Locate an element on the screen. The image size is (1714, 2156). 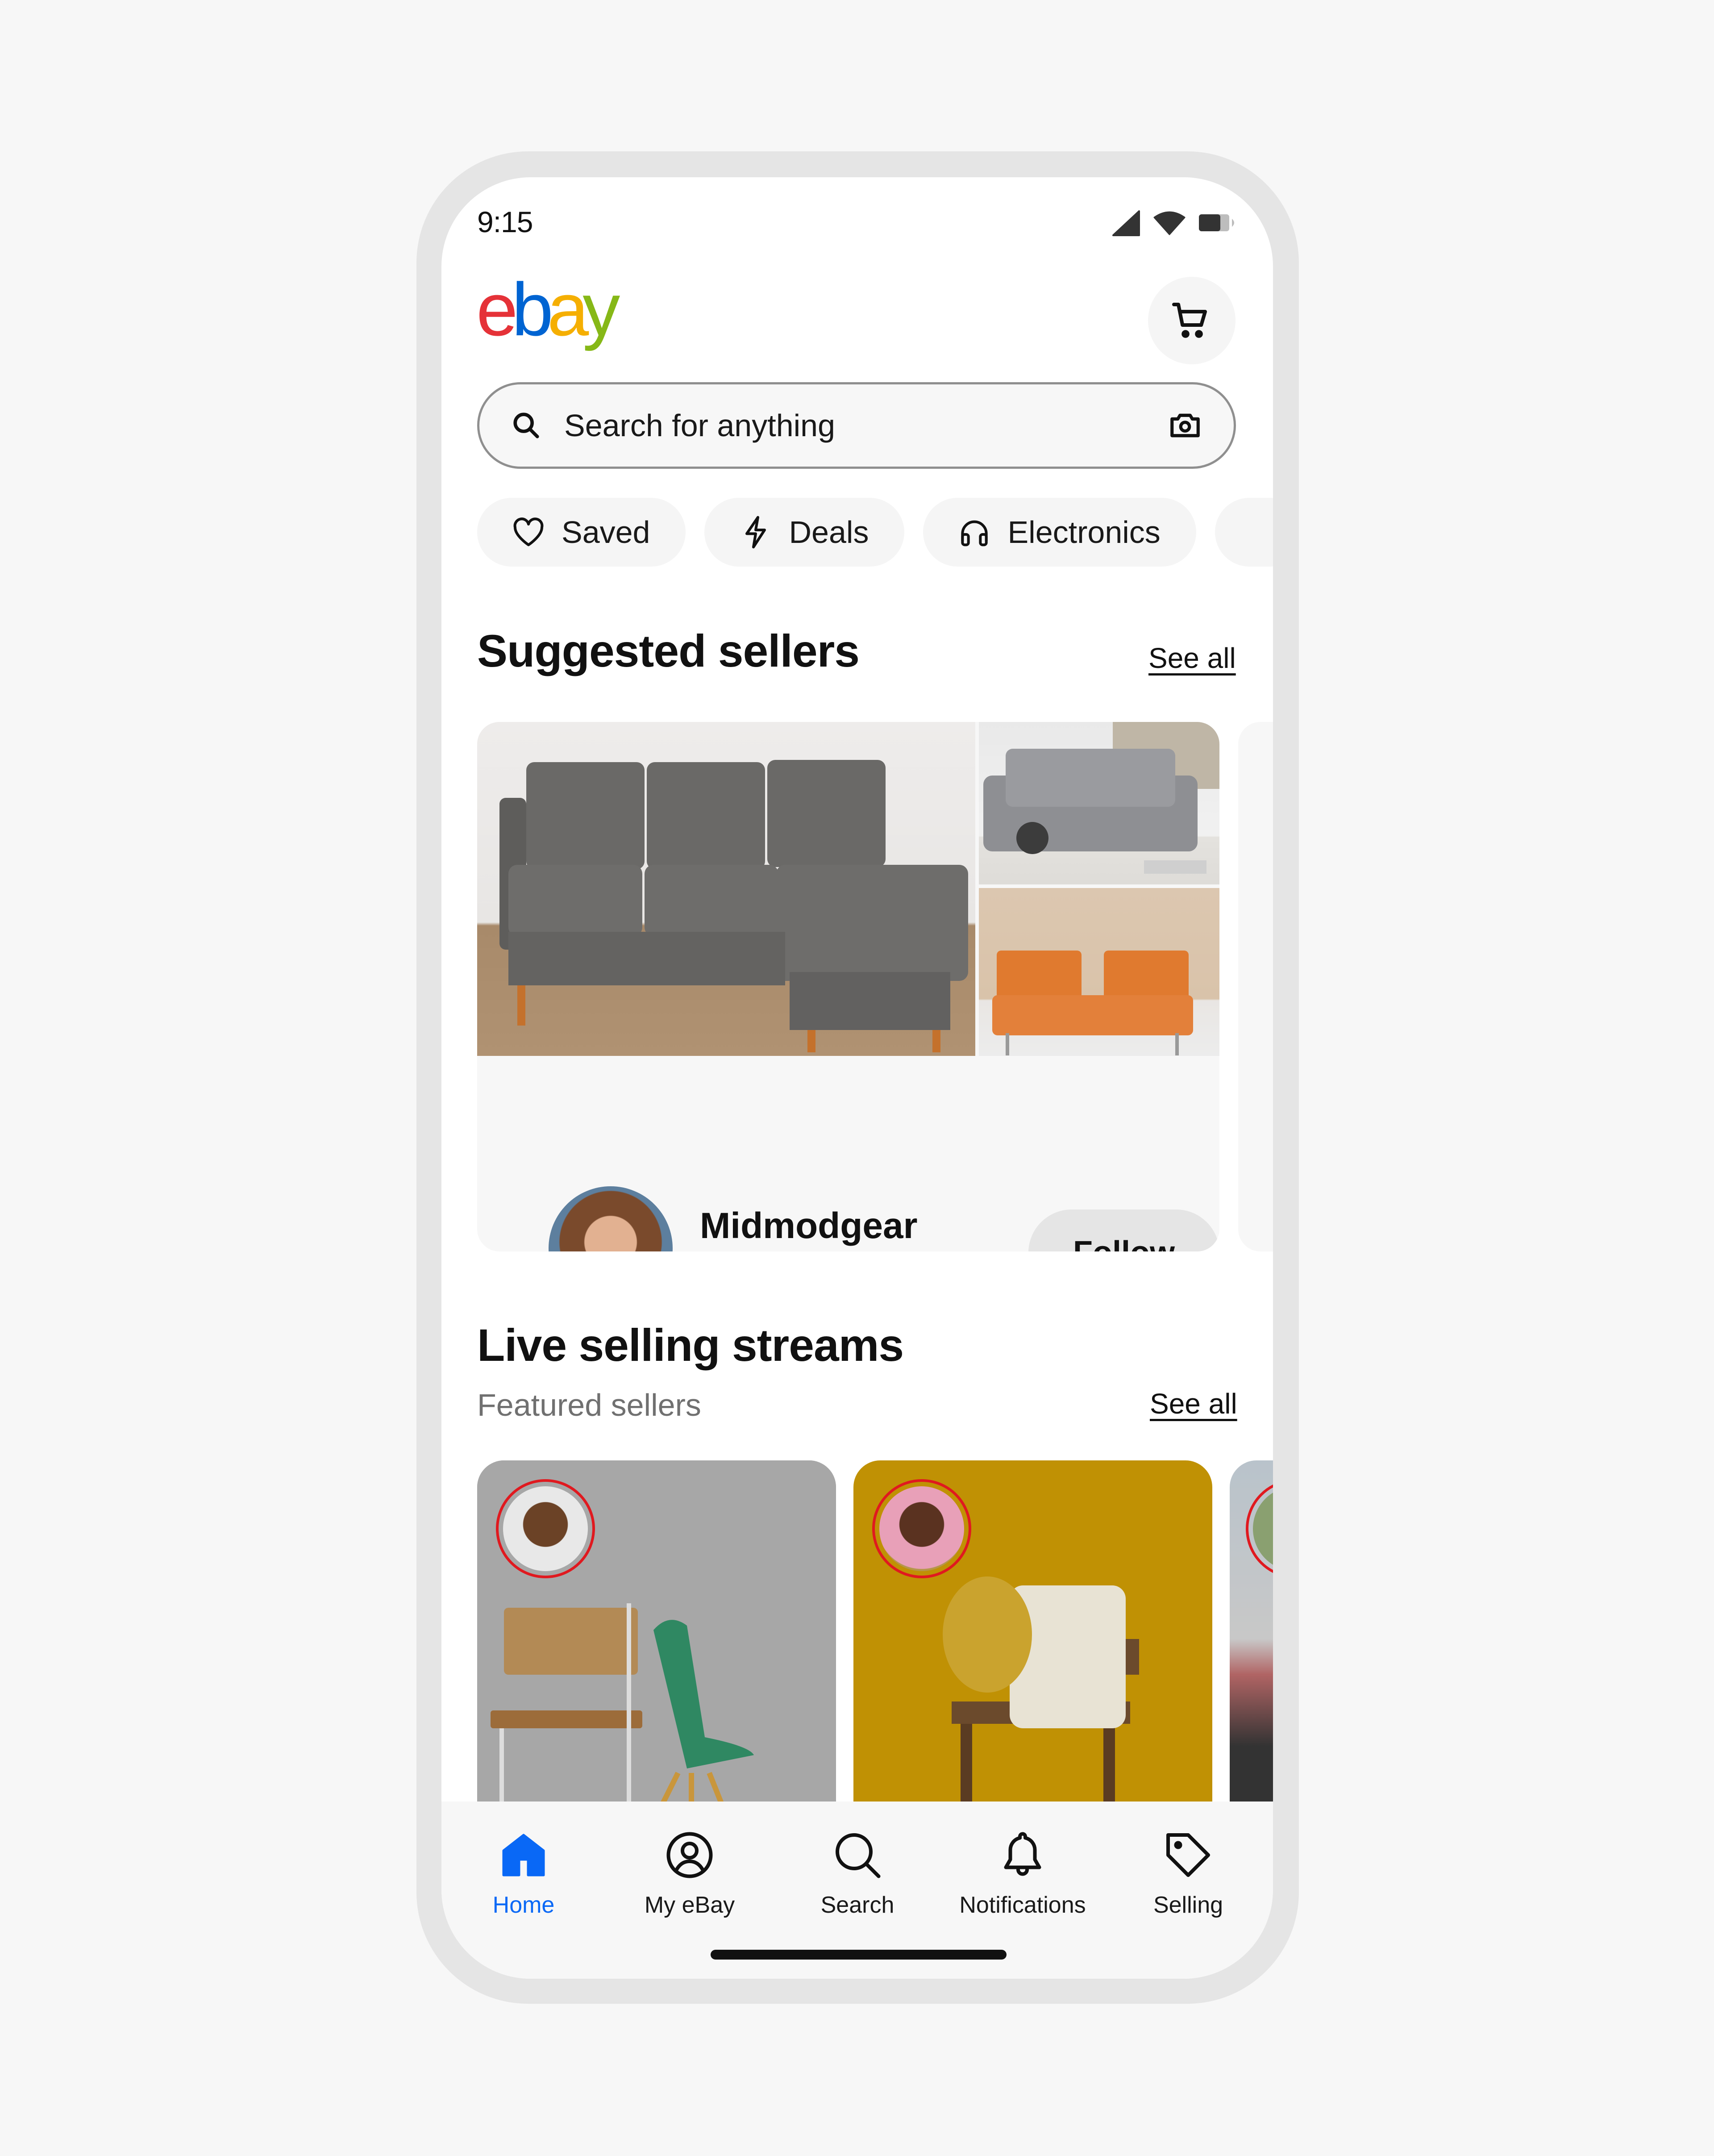
cart-button is located at coordinates (1192, 320).